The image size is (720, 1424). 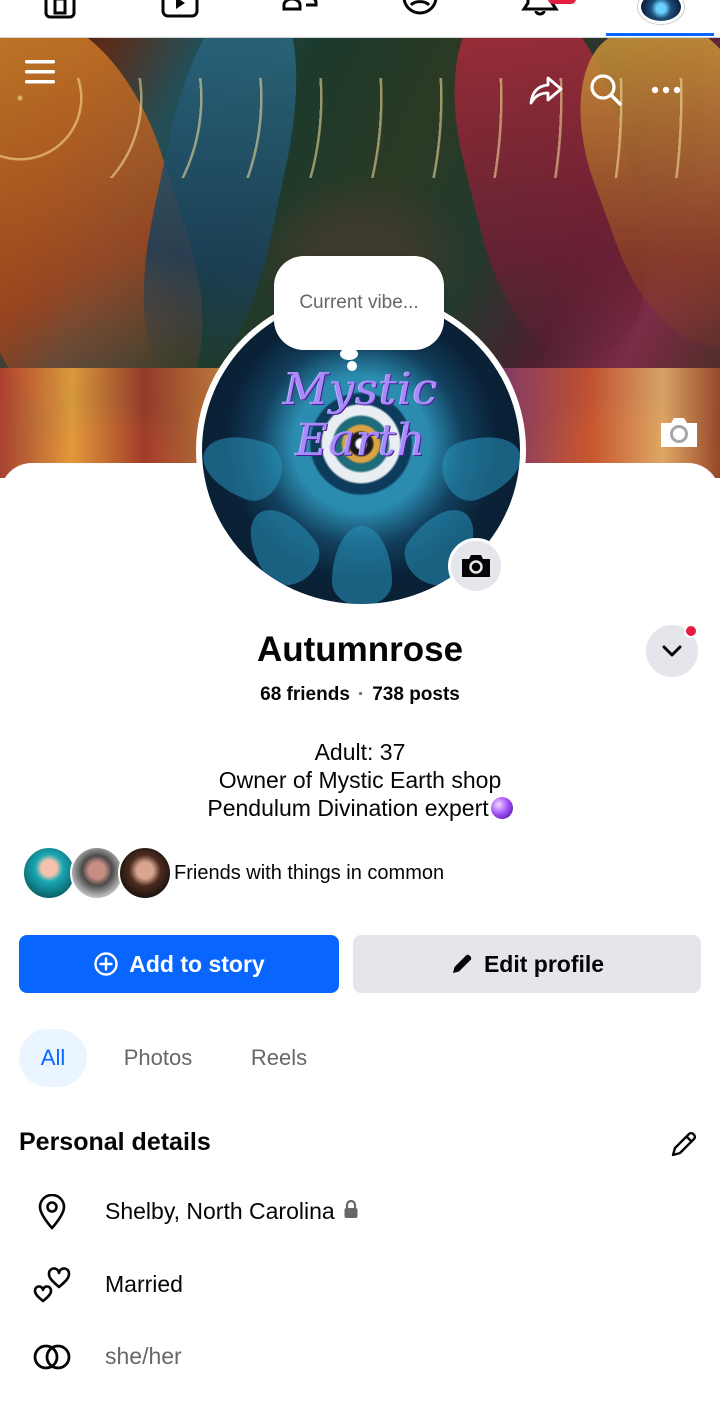 I want to click on edit-details-button, so click(x=684, y=1144).